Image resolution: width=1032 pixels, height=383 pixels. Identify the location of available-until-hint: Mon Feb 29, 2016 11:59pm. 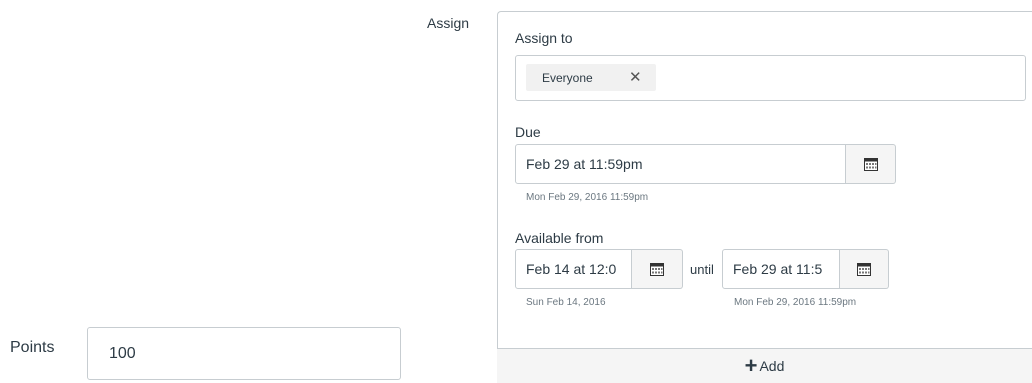
(795, 302).